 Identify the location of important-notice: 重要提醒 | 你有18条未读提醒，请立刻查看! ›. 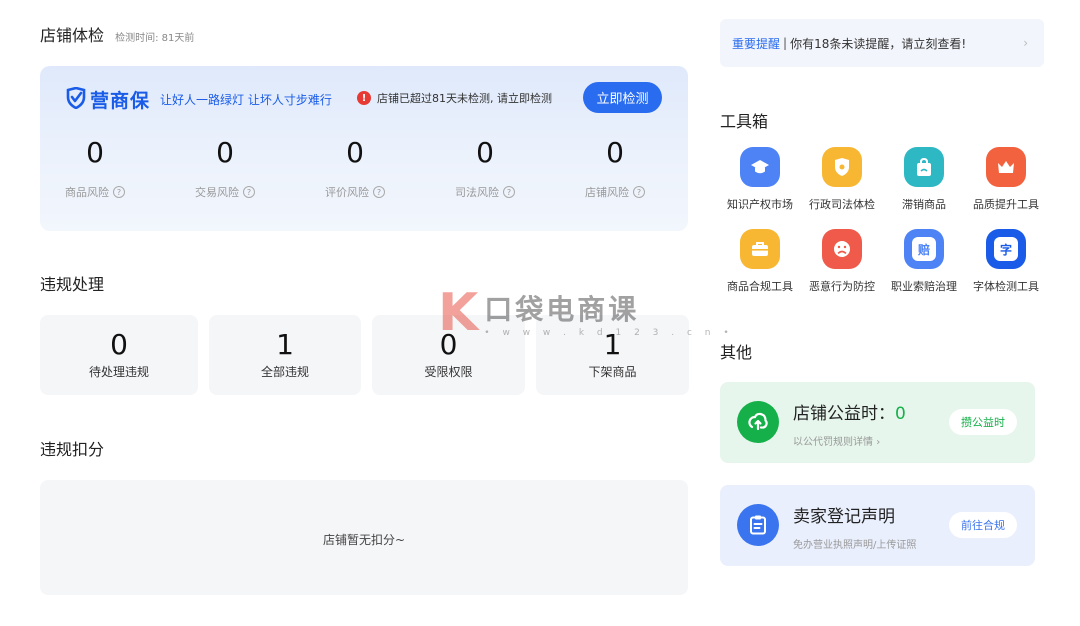
(882, 43).